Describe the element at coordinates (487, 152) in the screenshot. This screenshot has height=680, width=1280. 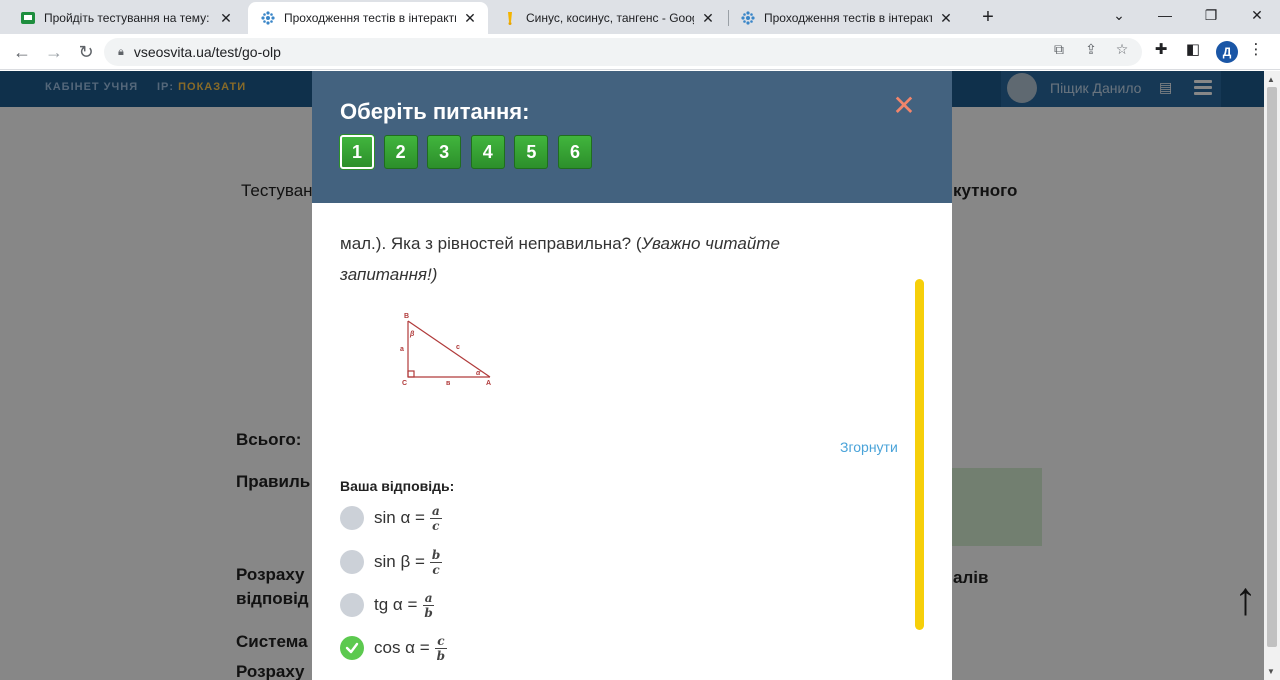
I see `question-button-4: 4` at that location.